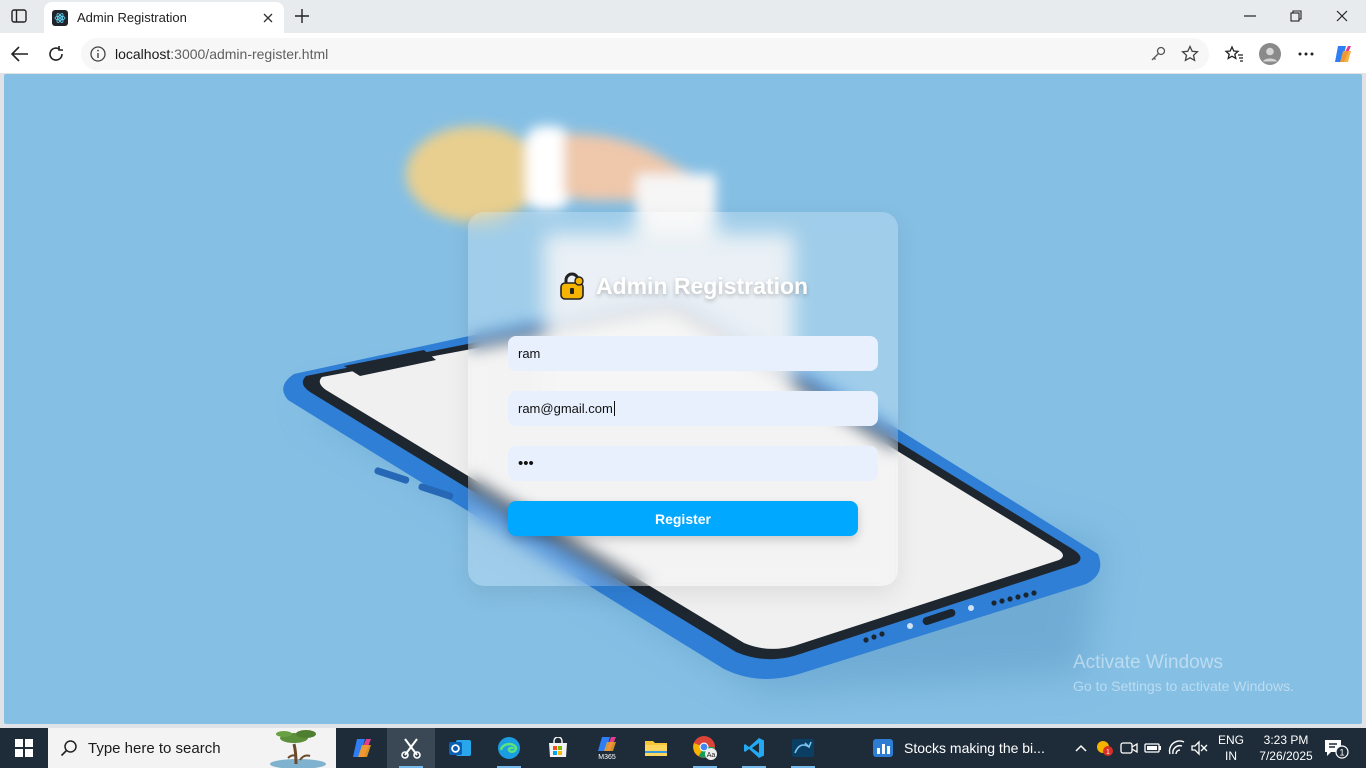  What do you see at coordinates (1108, 752) in the screenshot?
I see `tray-alert-count: 1` at bounding box center [1108, 752].